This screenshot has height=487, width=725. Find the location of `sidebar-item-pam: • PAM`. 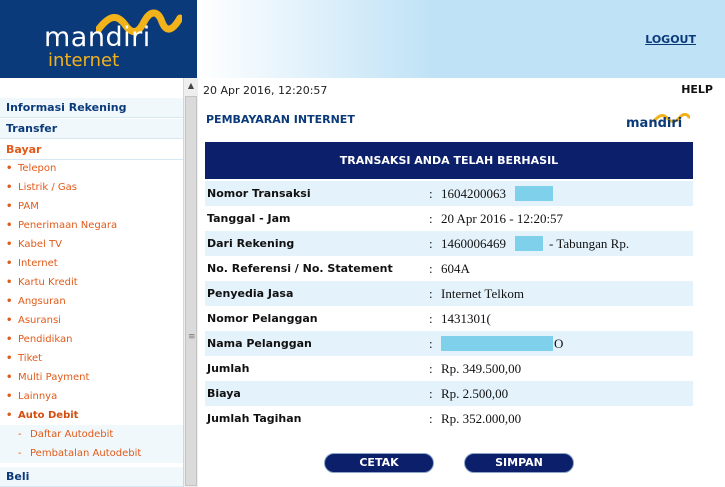

sidebar-item-pam: • PAM is located at coordinates (91, 206).